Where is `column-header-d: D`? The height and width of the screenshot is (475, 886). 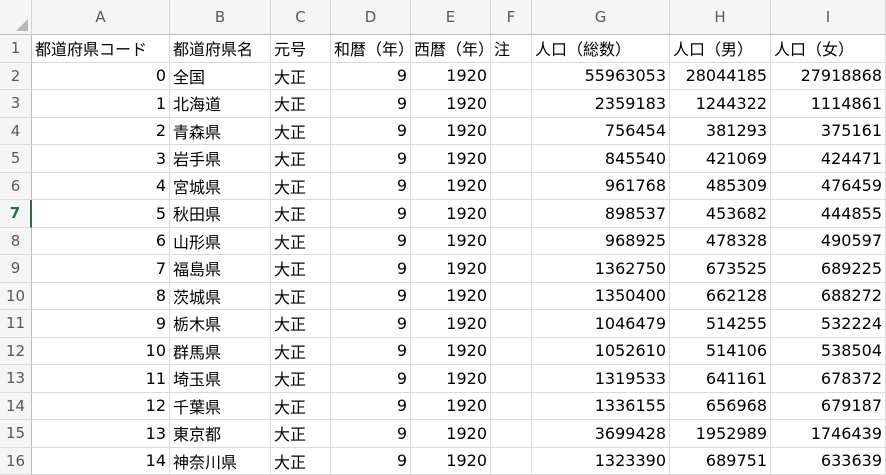
column-header-d: D is located at coordinates (371, 17).